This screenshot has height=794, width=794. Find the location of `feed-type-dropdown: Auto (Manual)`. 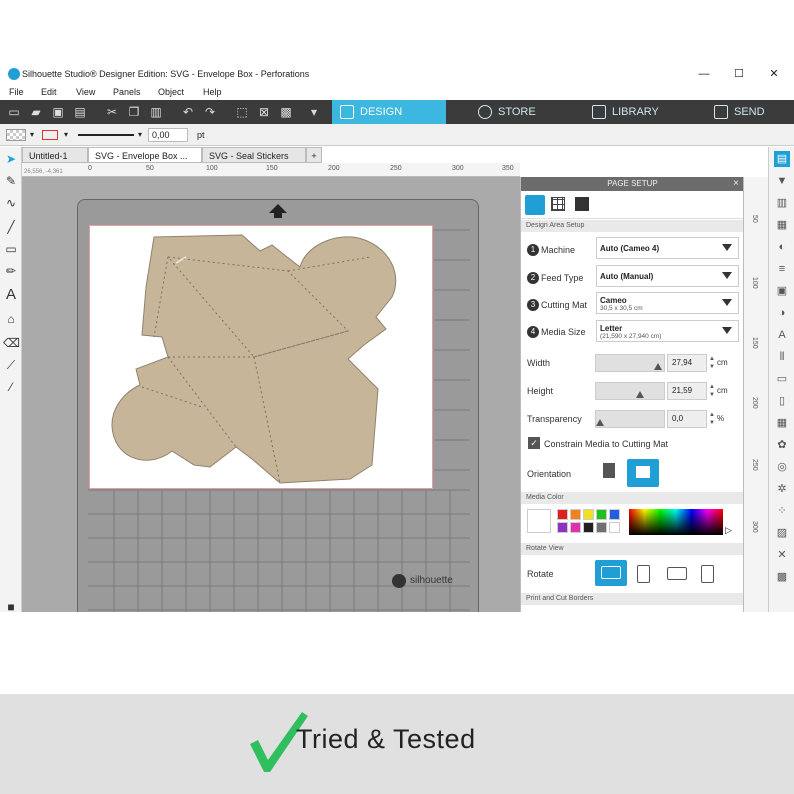

feed-type-dropdown: Auto (Manual) is located at coordinates (667, 276).